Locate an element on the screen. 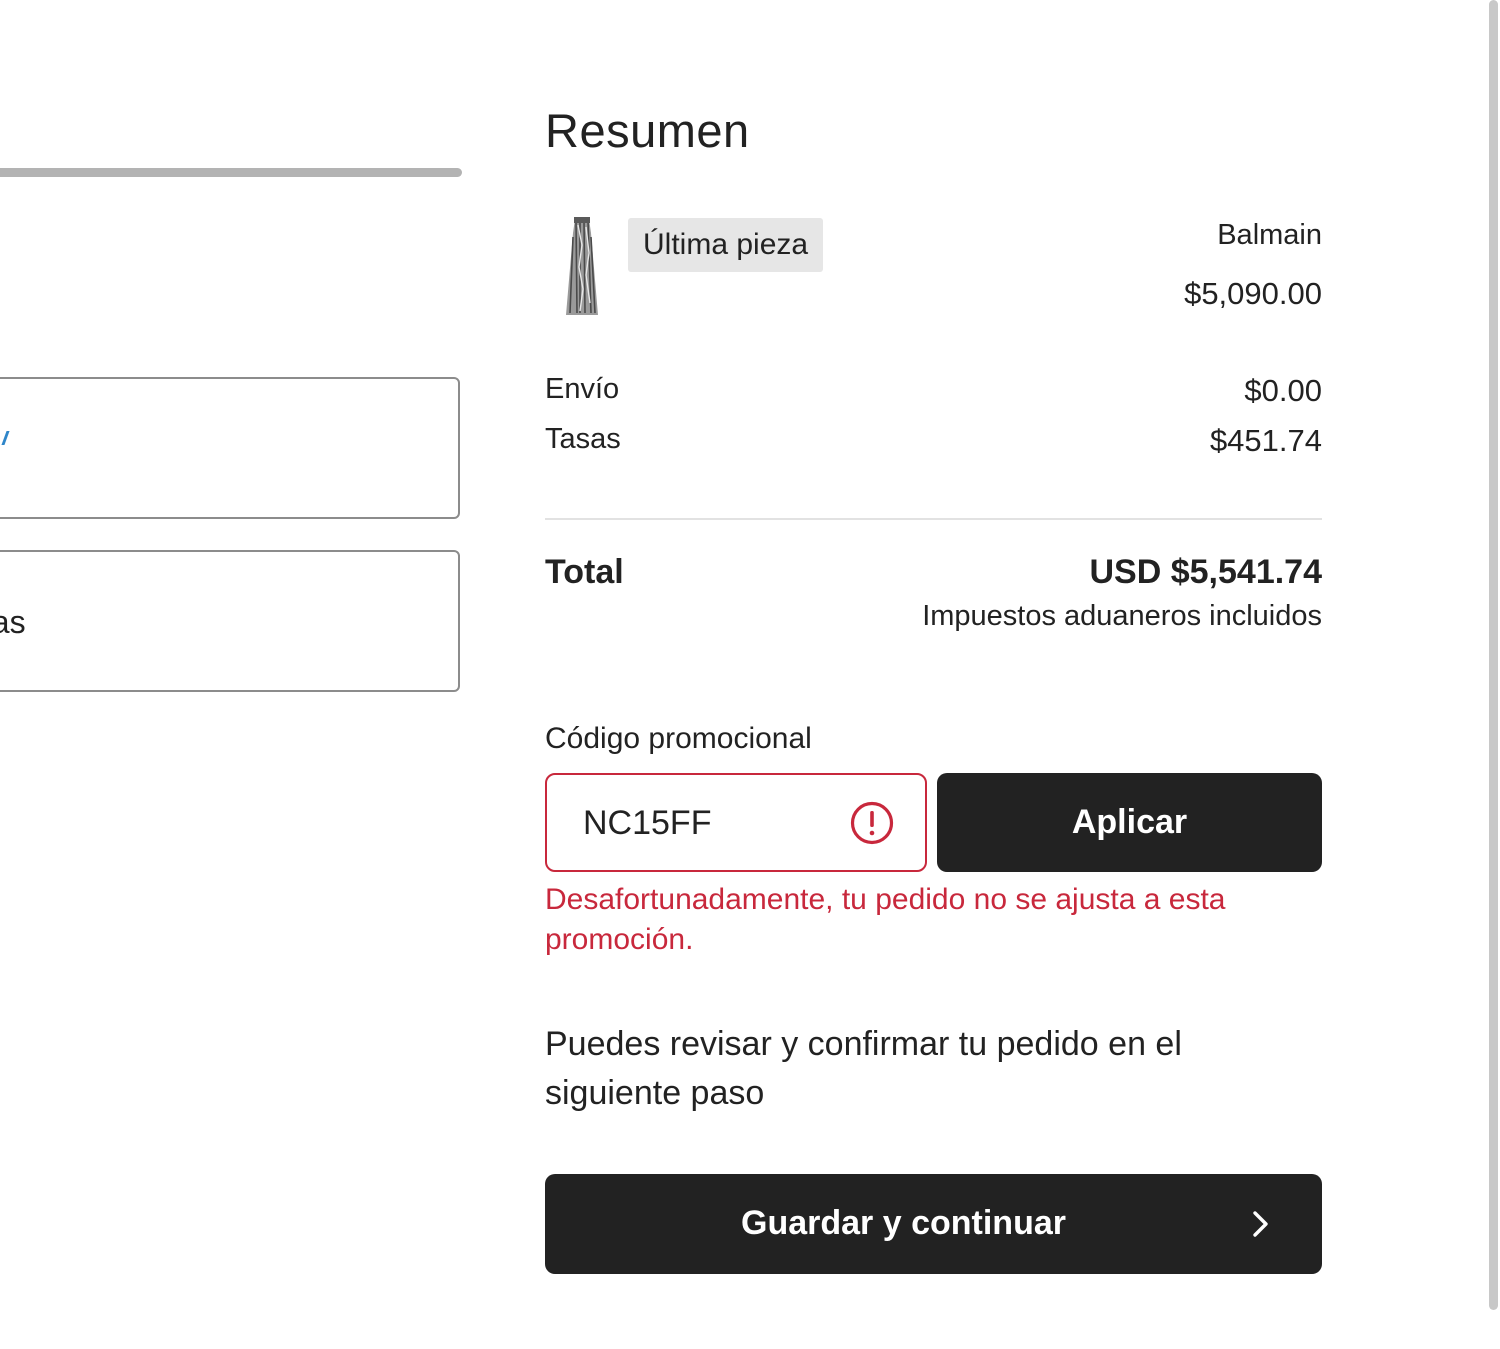 This screenshot has width=1500, height=1349. shipping-value: $0.00 is located at coordinates (1283, 390).